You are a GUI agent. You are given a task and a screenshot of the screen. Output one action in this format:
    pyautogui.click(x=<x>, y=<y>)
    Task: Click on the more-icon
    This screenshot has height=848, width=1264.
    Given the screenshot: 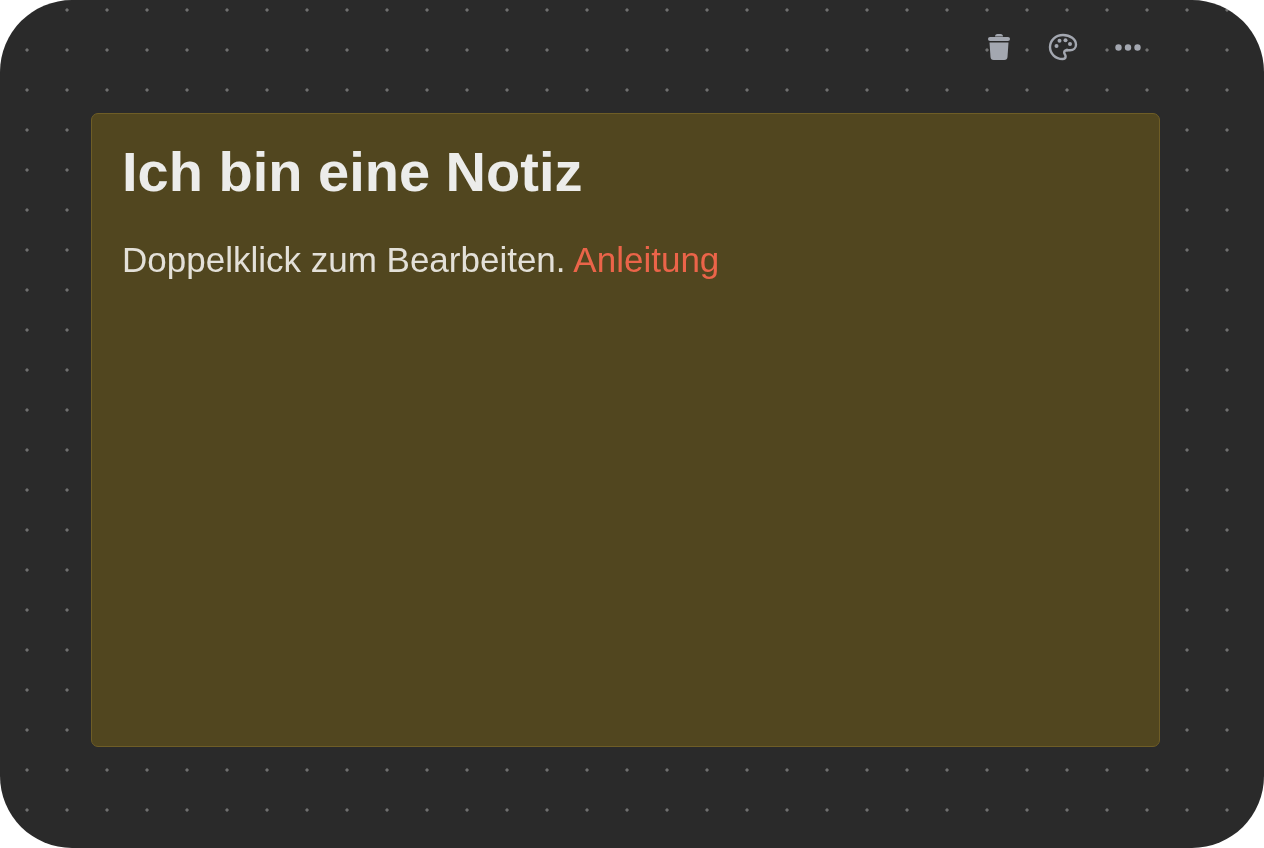 What is the action you would take?
    pyautogui.click(x=1128, y=47)
    